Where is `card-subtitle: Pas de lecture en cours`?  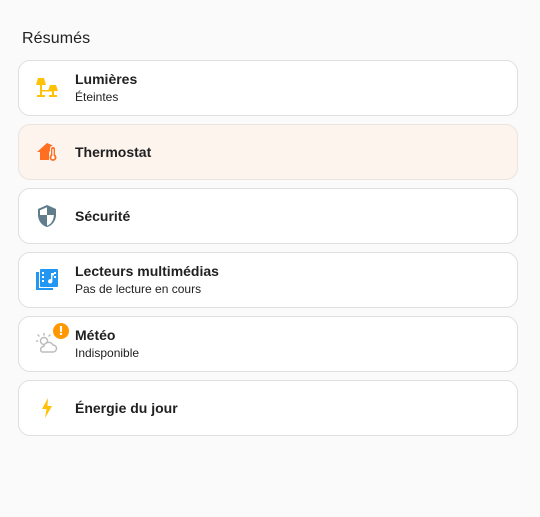 card-subtitle: Pas de lecture en cours is located at coordinates (138, 289).